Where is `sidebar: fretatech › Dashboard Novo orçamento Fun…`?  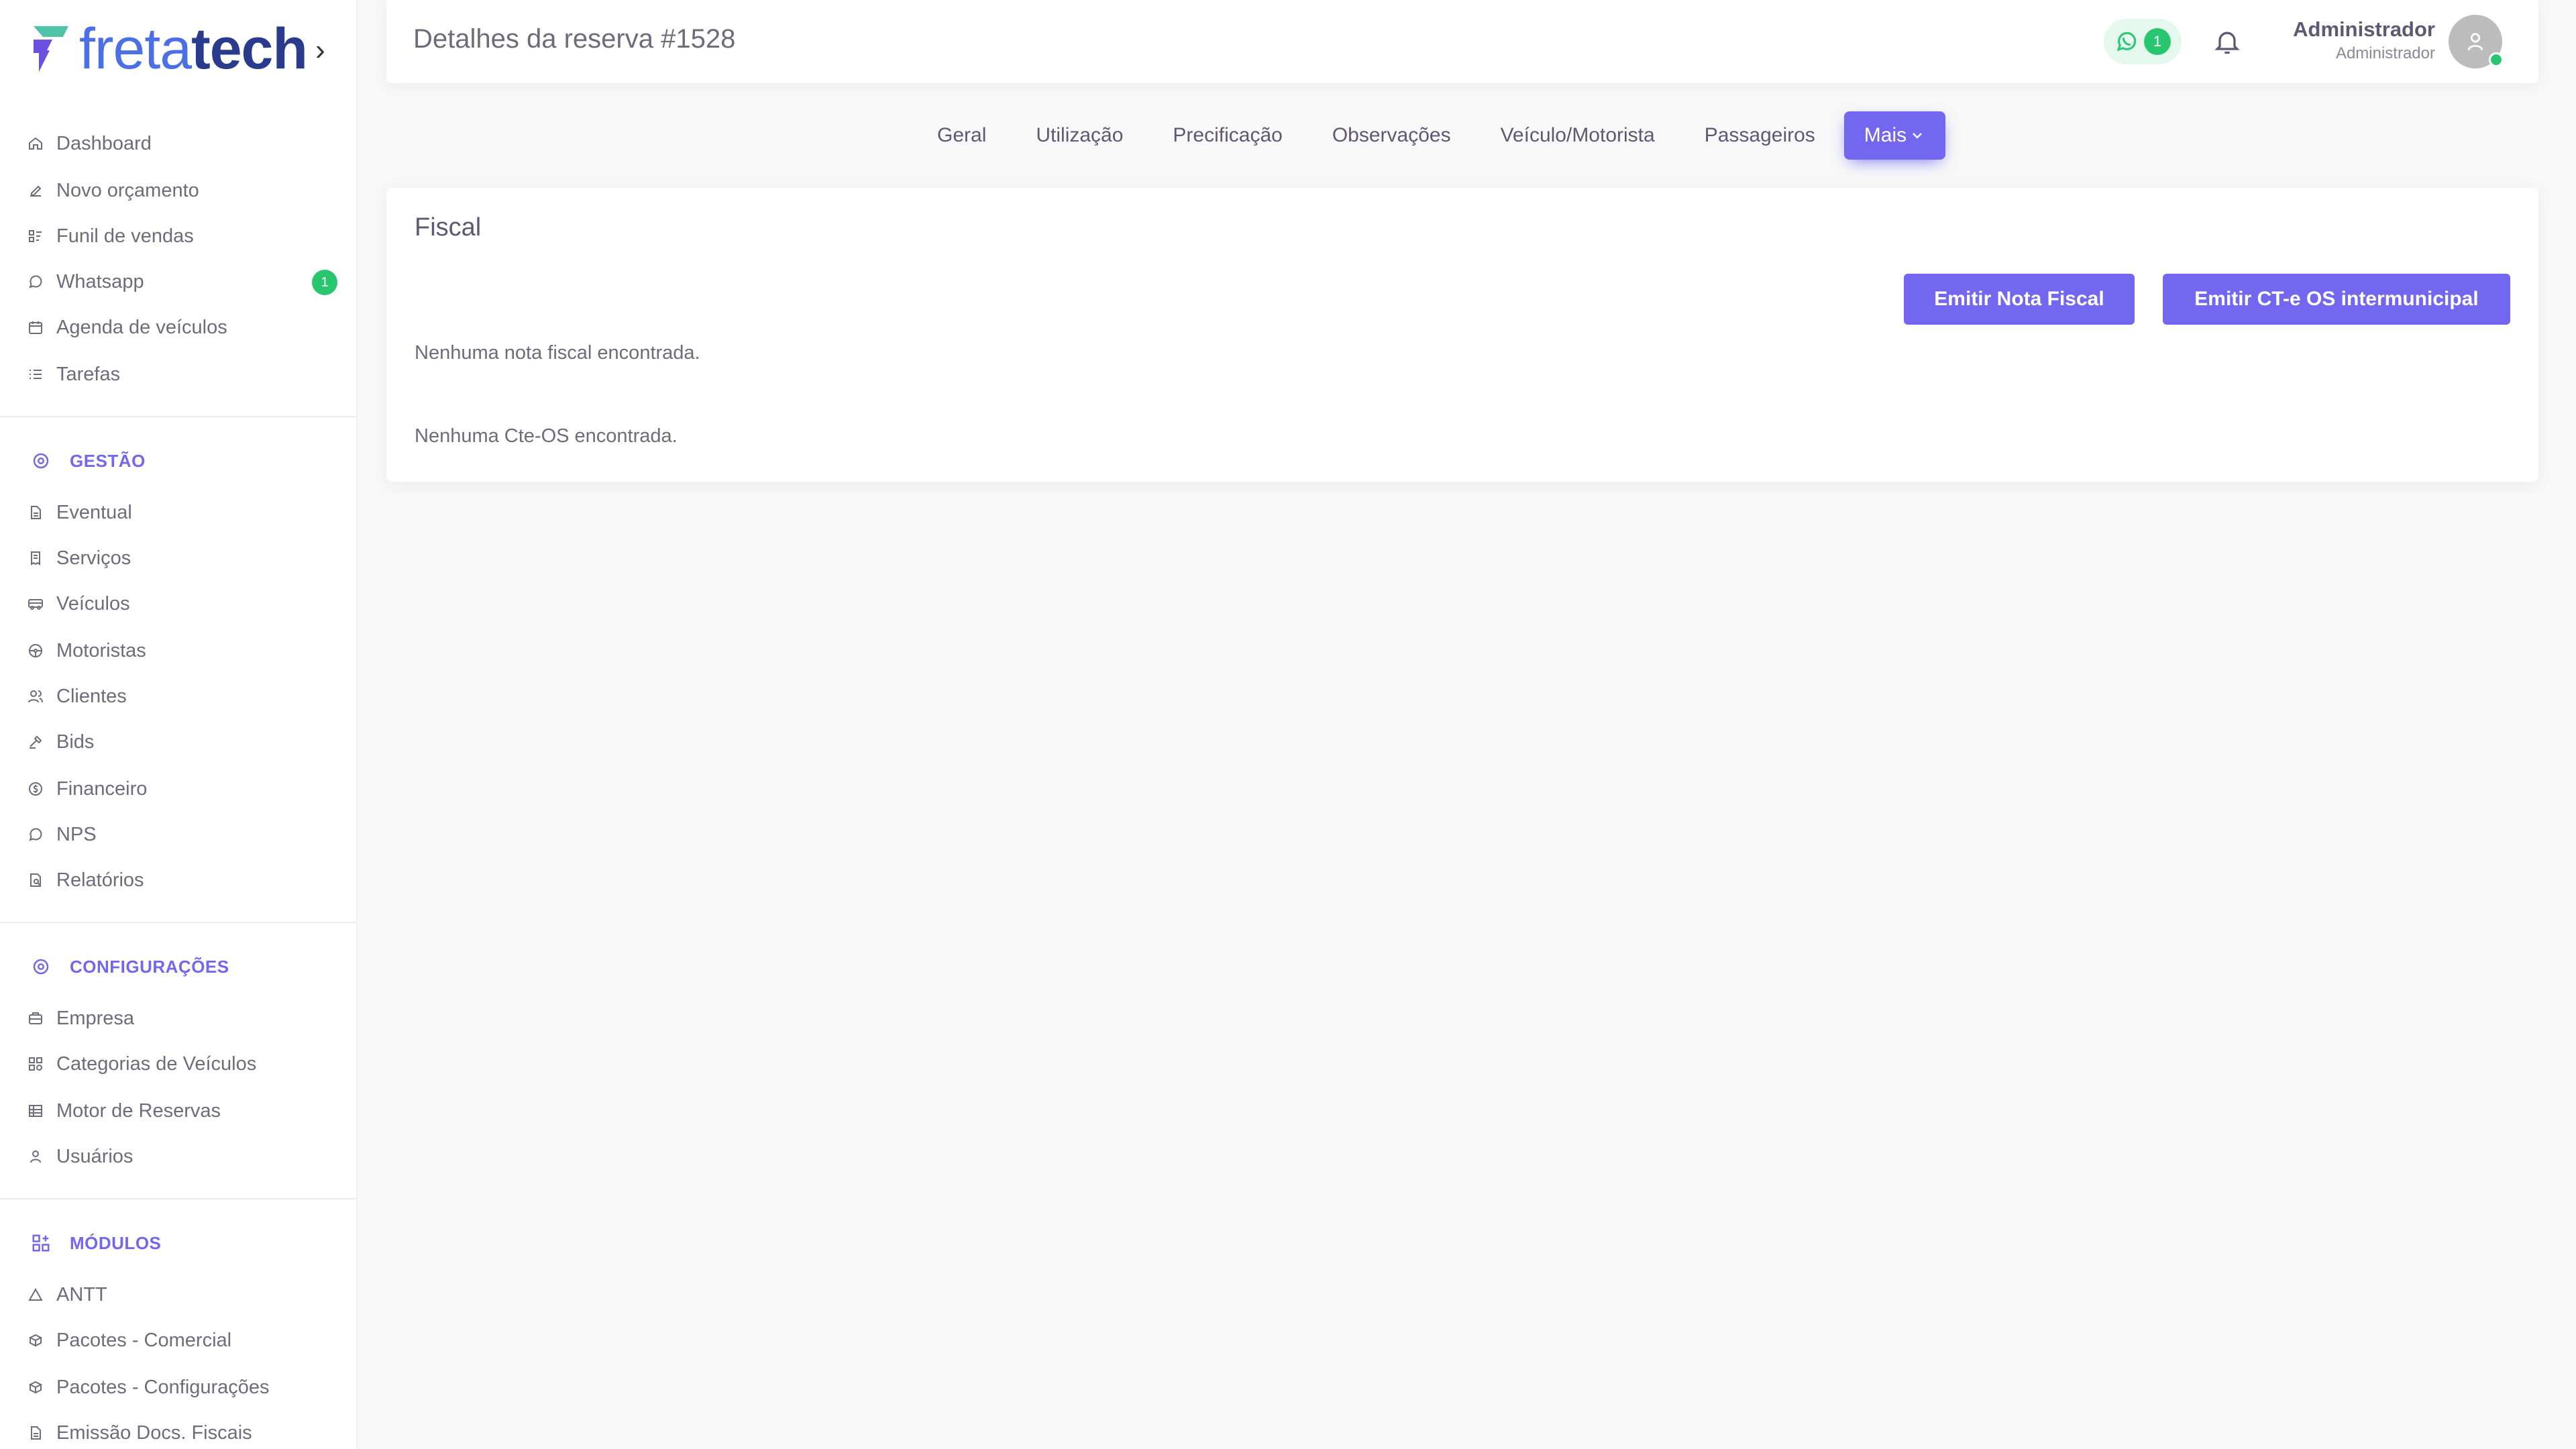
sidebar: fretatech › Dashboard Novo orçamento Fun… is located at coordinates (178, 724).